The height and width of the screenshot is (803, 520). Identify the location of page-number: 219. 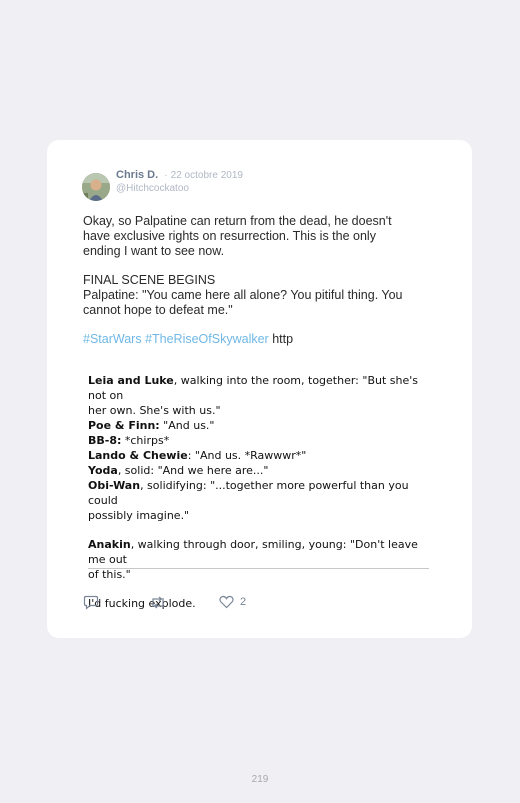
(260, 779).